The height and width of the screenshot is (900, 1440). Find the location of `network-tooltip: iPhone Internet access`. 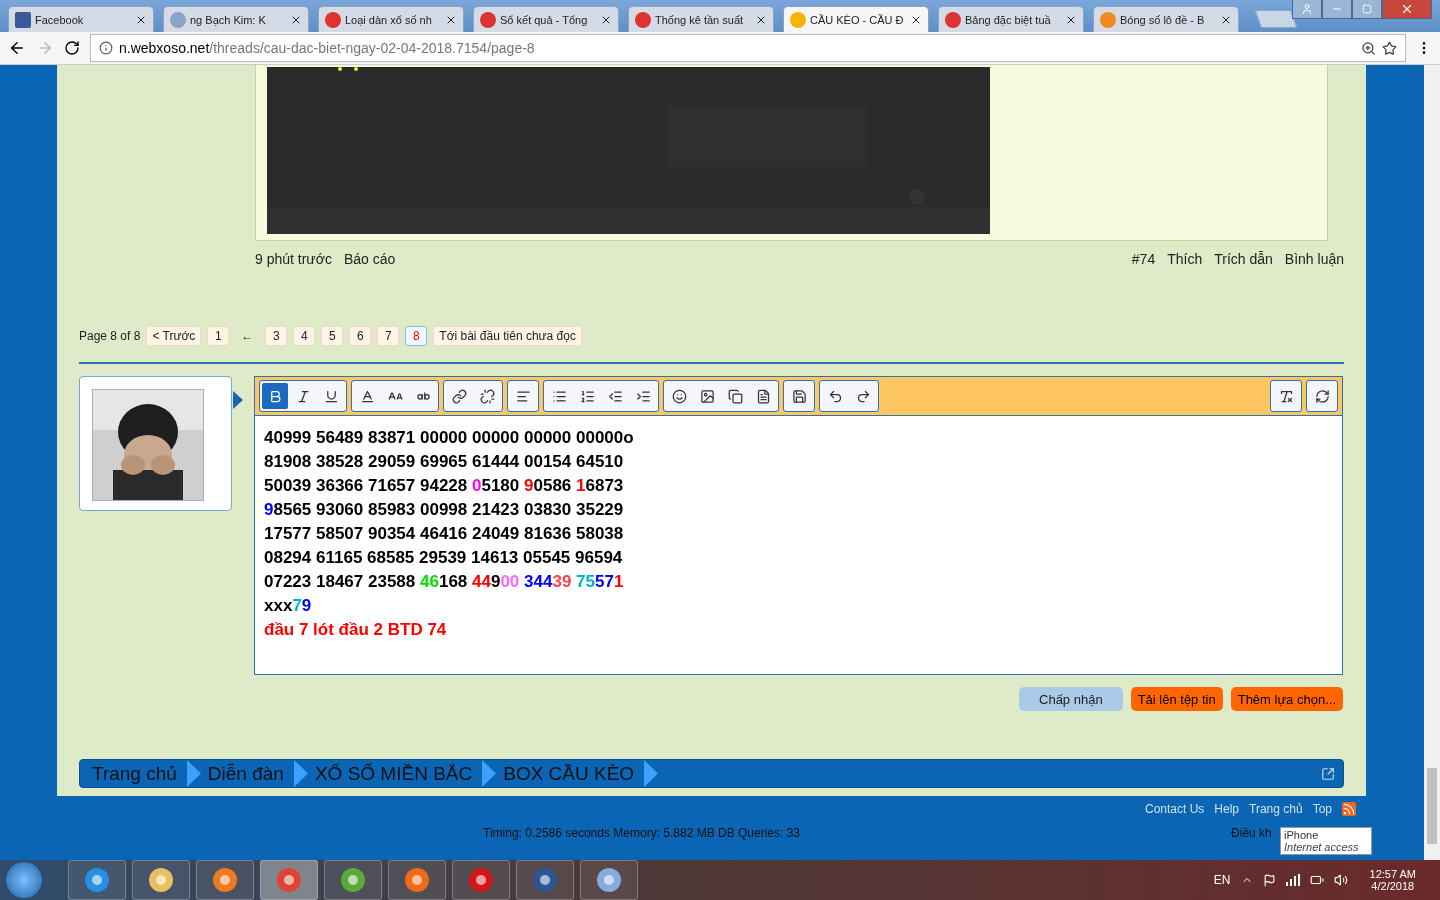

network-tooltip: iPhone Internet access is located at coordinates (1326, 841).